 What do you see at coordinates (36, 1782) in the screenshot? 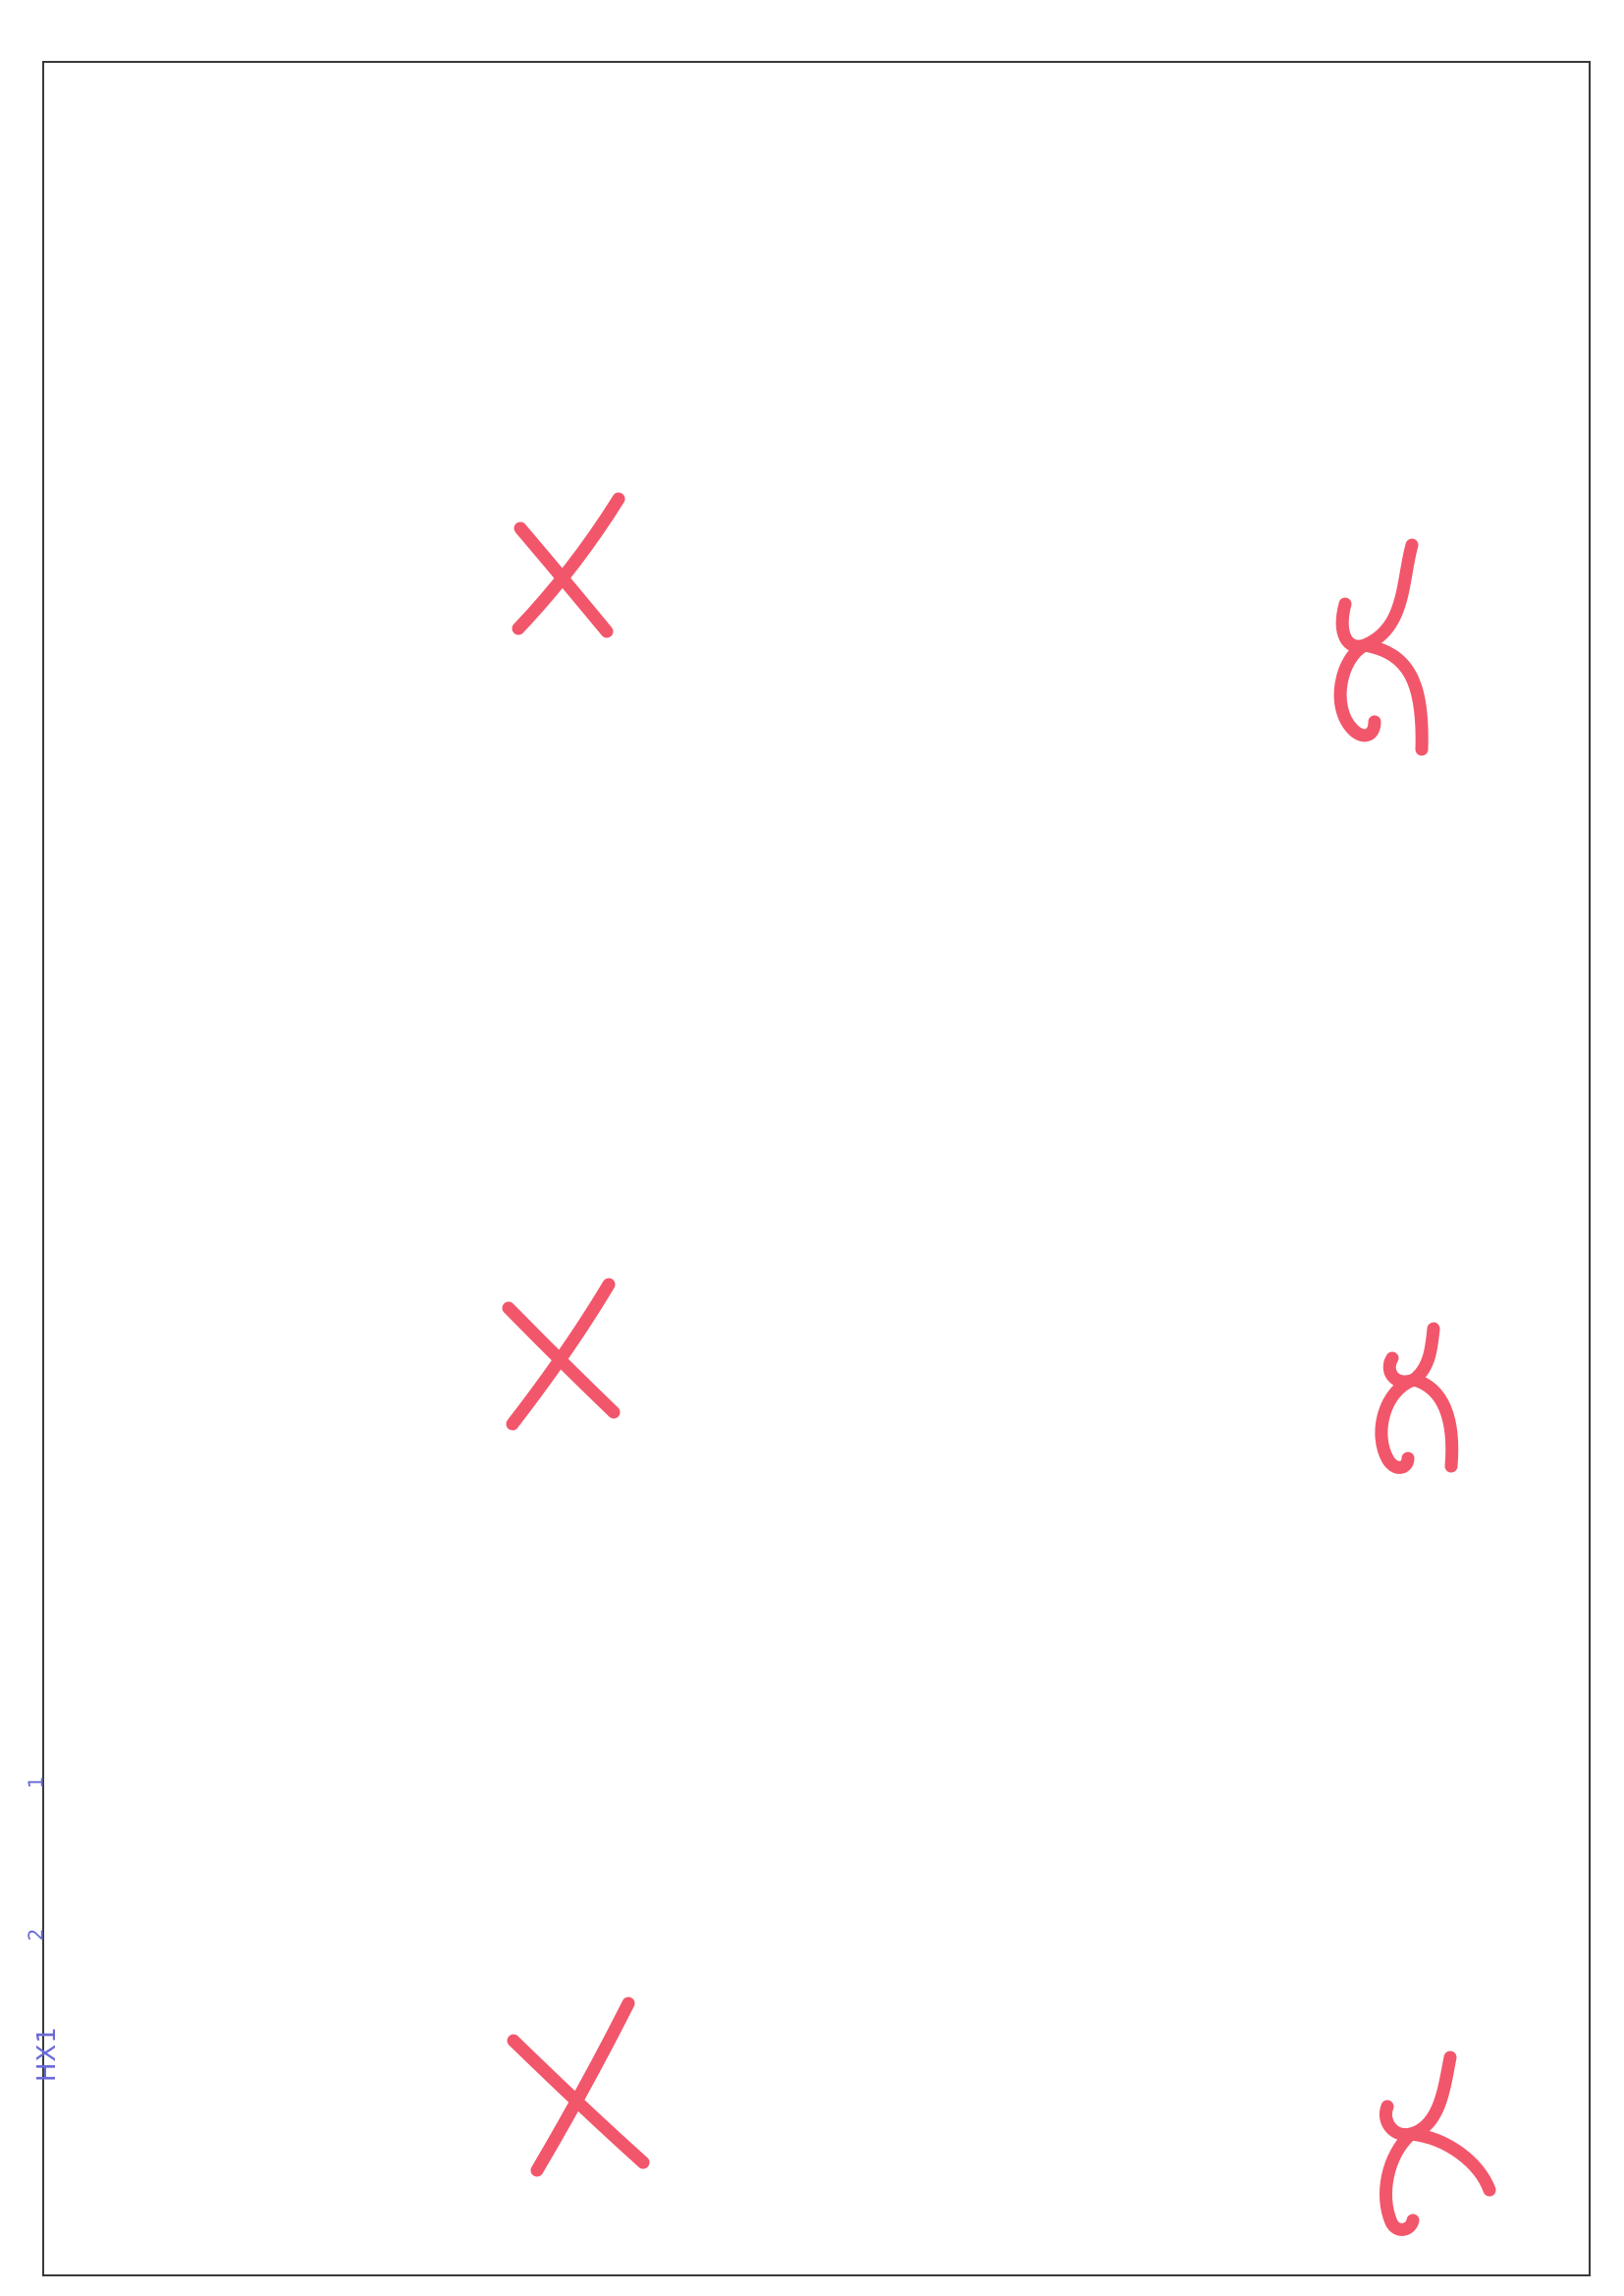
I see `margin-tick-1: 1` at bounding box center [36, 1782].